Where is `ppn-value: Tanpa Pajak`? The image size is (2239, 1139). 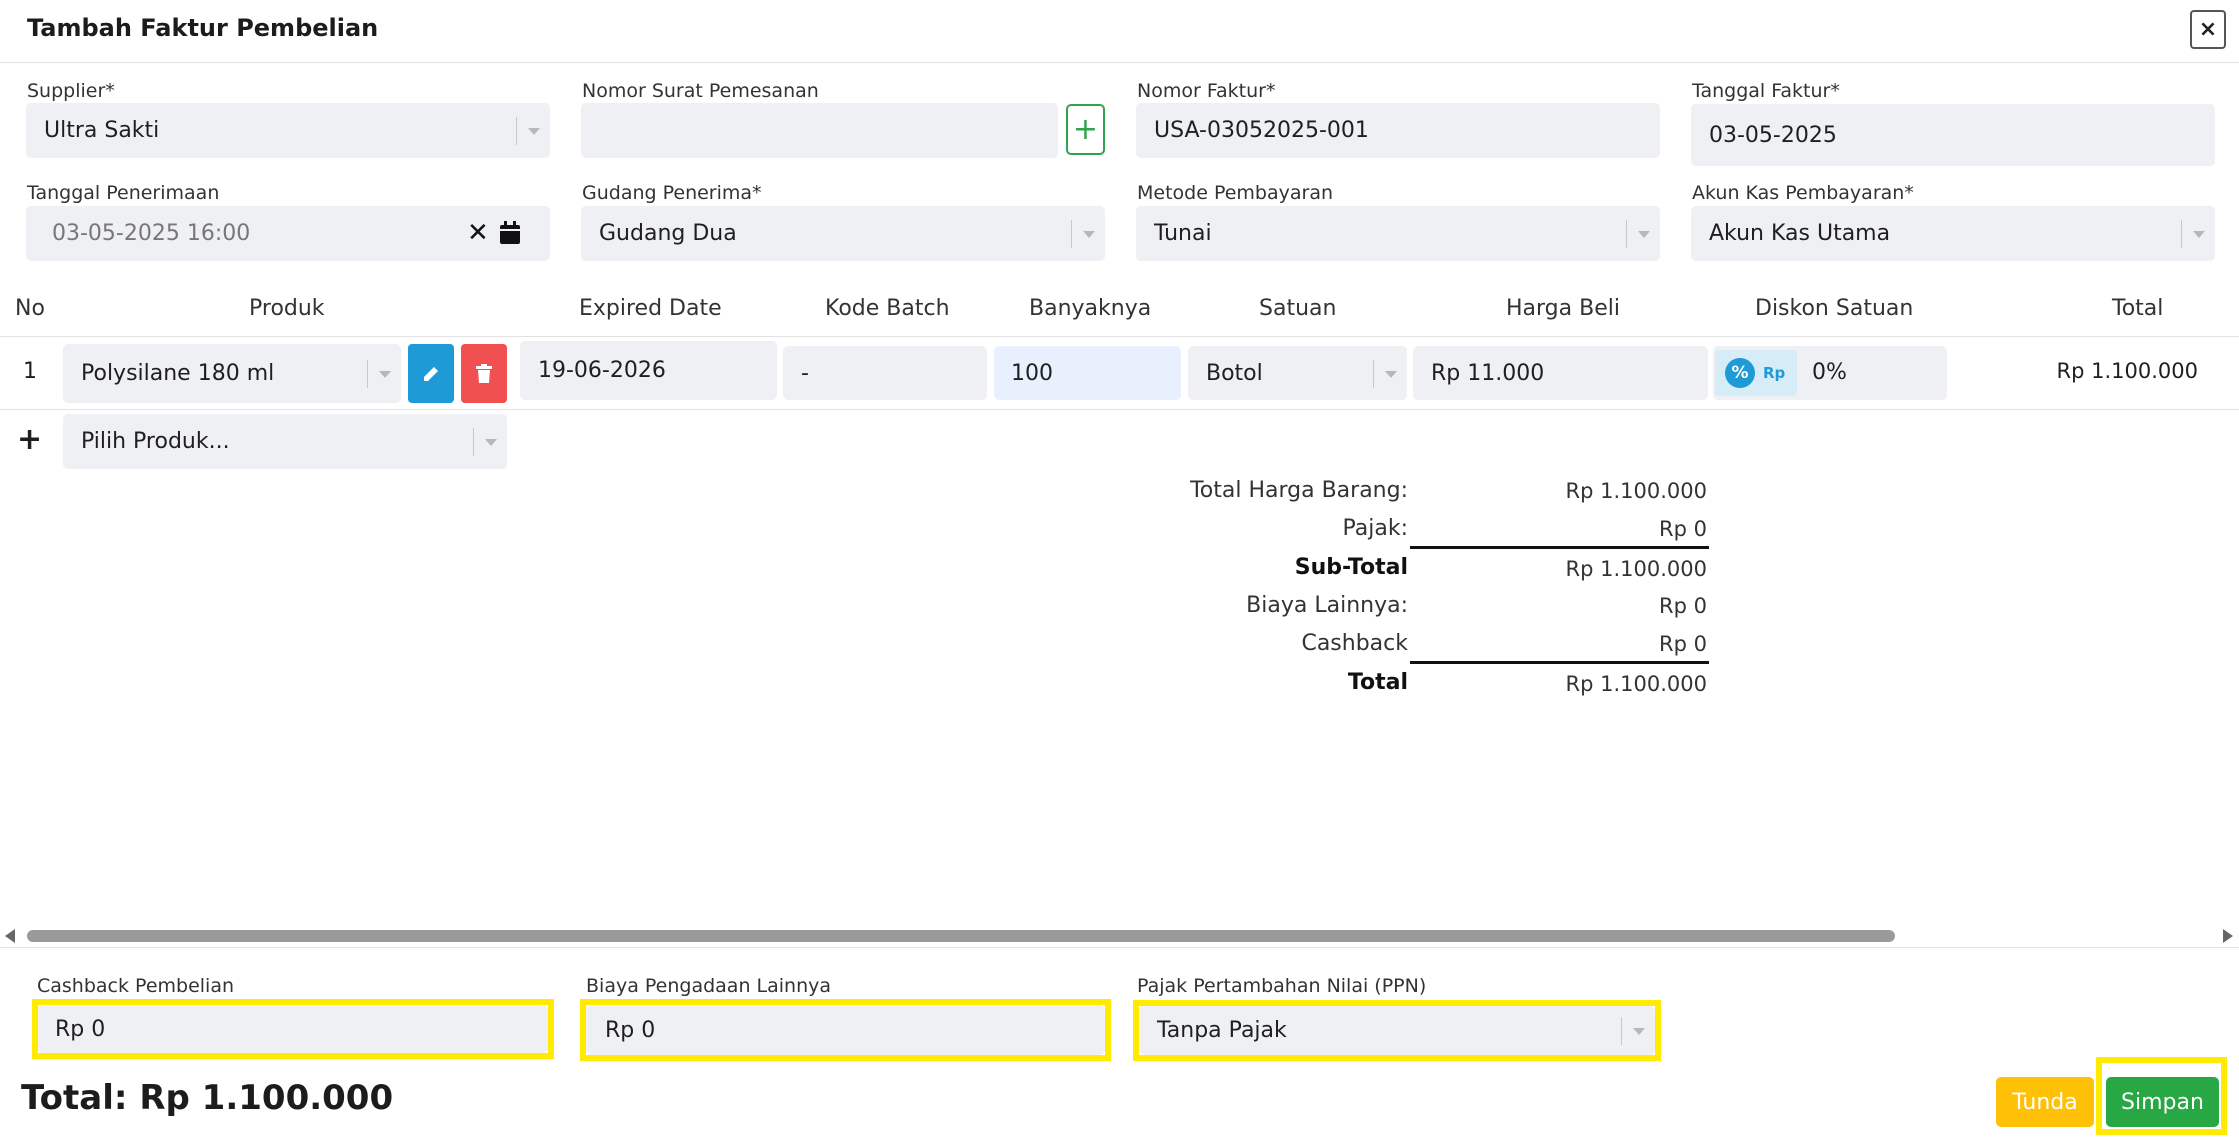
ppn-value: Tanpa Pajak is located at coordinates (1222, 1030).